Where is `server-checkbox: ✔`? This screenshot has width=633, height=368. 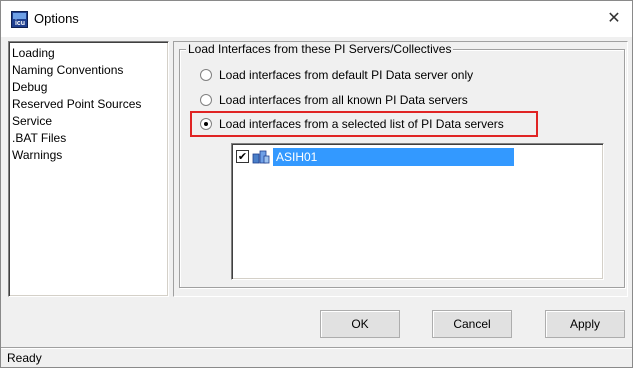
server-checkbox: ✔ is located at coordinates (242, 156).